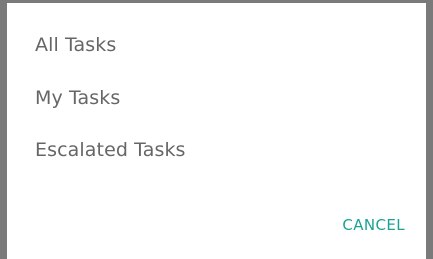  I want to click on cancel-button: CANCEL, so click(373, 225).